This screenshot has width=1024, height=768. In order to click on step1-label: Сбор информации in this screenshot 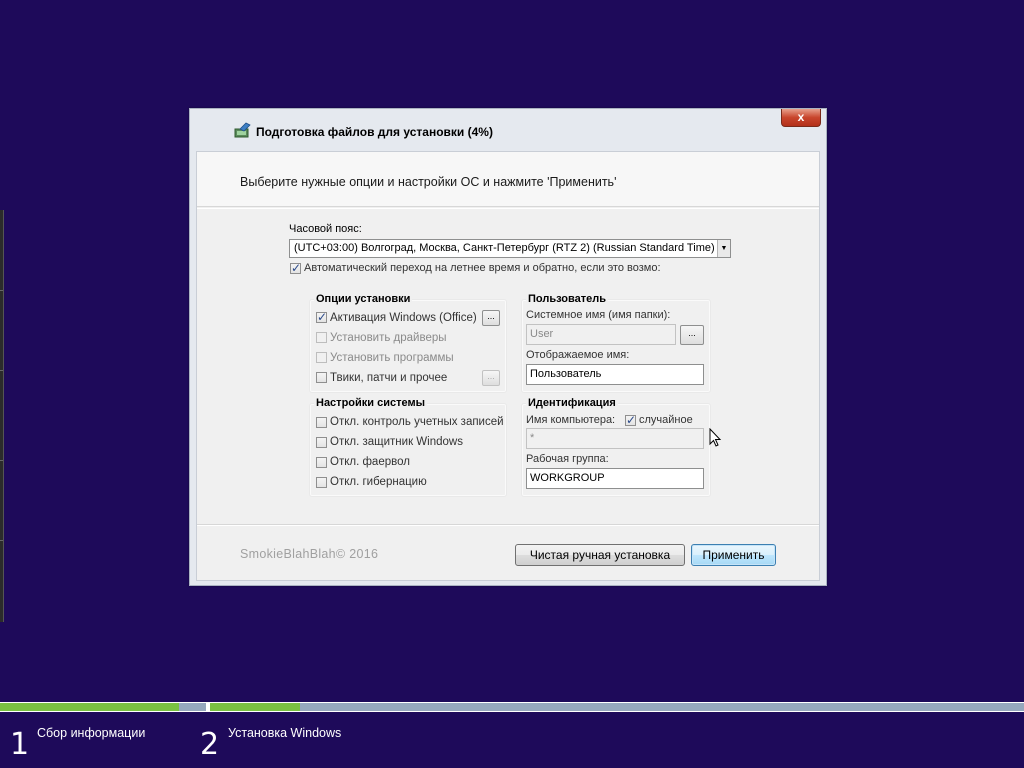, I will do `click(91, 733)`.